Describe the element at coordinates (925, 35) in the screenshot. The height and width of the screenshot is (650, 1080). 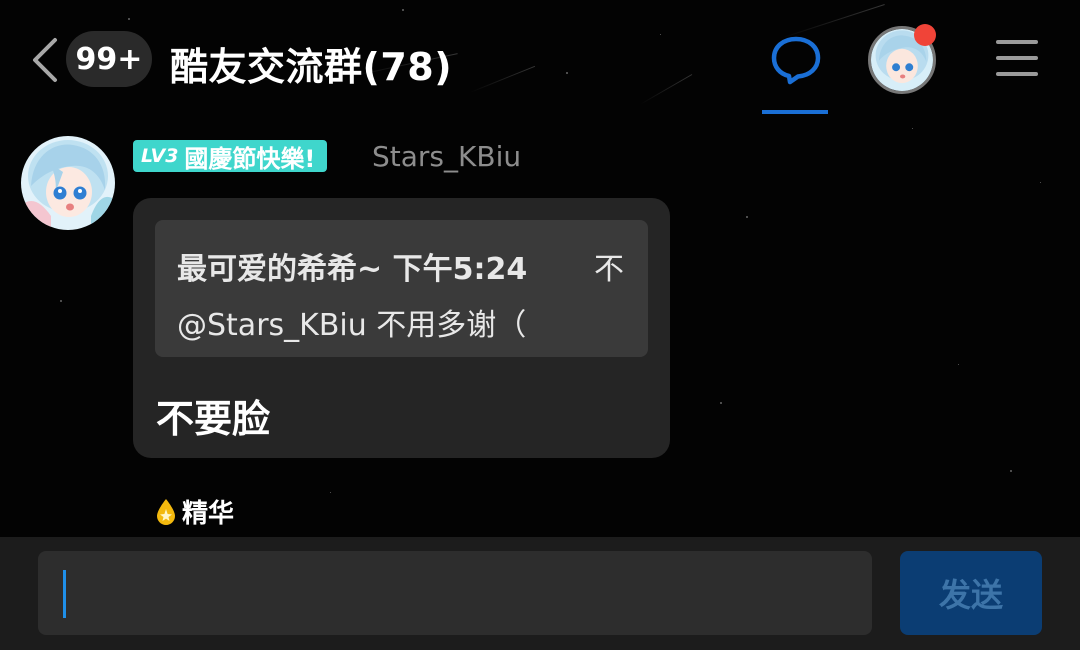
I see `notification-dot` at that location.